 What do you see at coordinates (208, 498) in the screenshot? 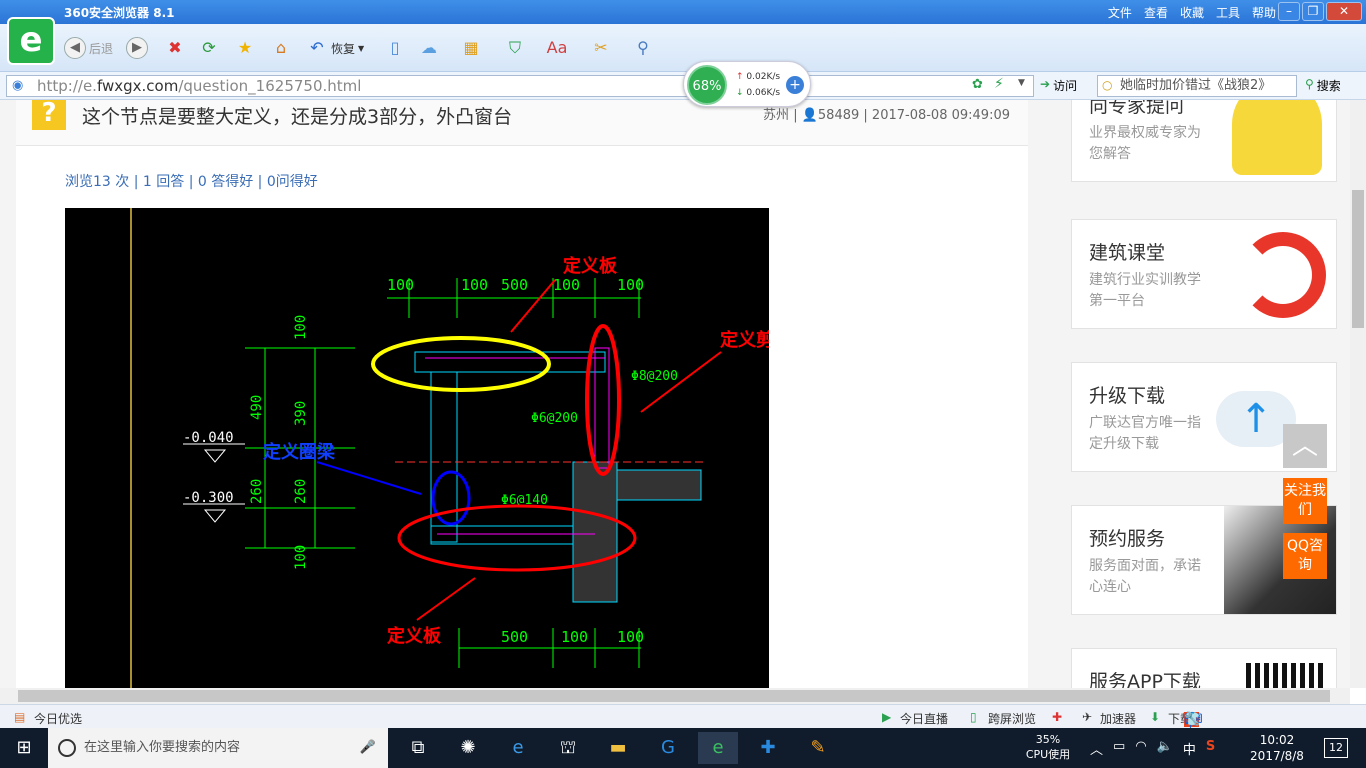
I see `level-mark-2: -0.300` at bounding box center [208, 498].